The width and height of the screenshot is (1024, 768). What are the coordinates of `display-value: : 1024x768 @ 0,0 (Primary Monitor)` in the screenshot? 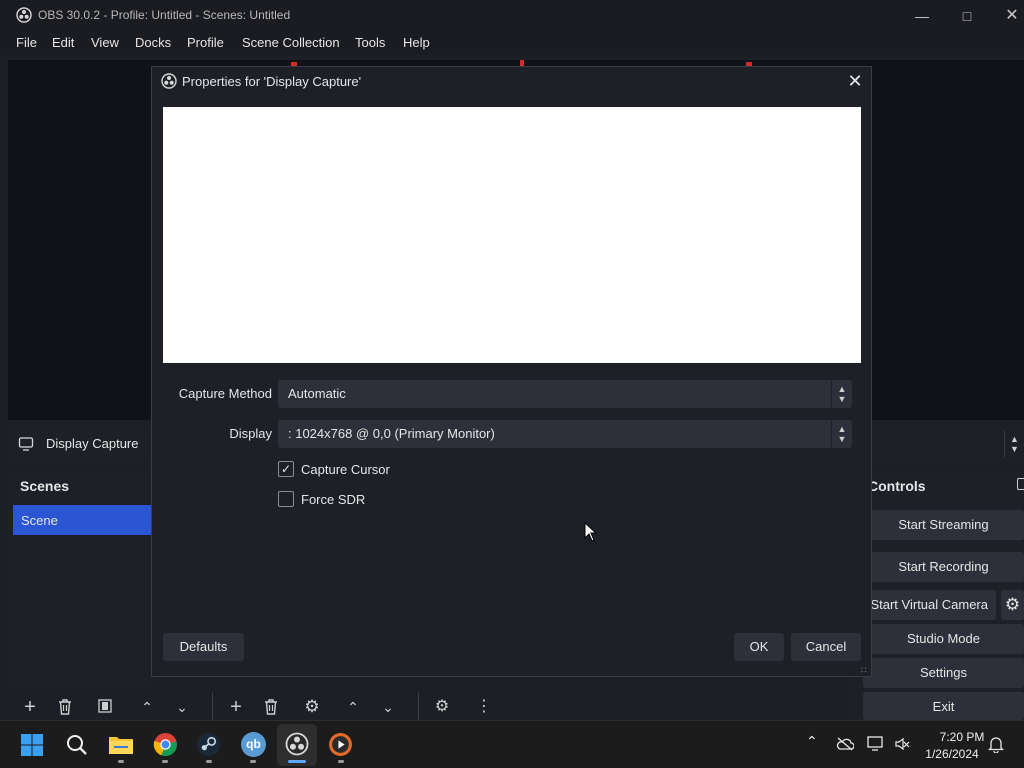 It's located at (391, 433).